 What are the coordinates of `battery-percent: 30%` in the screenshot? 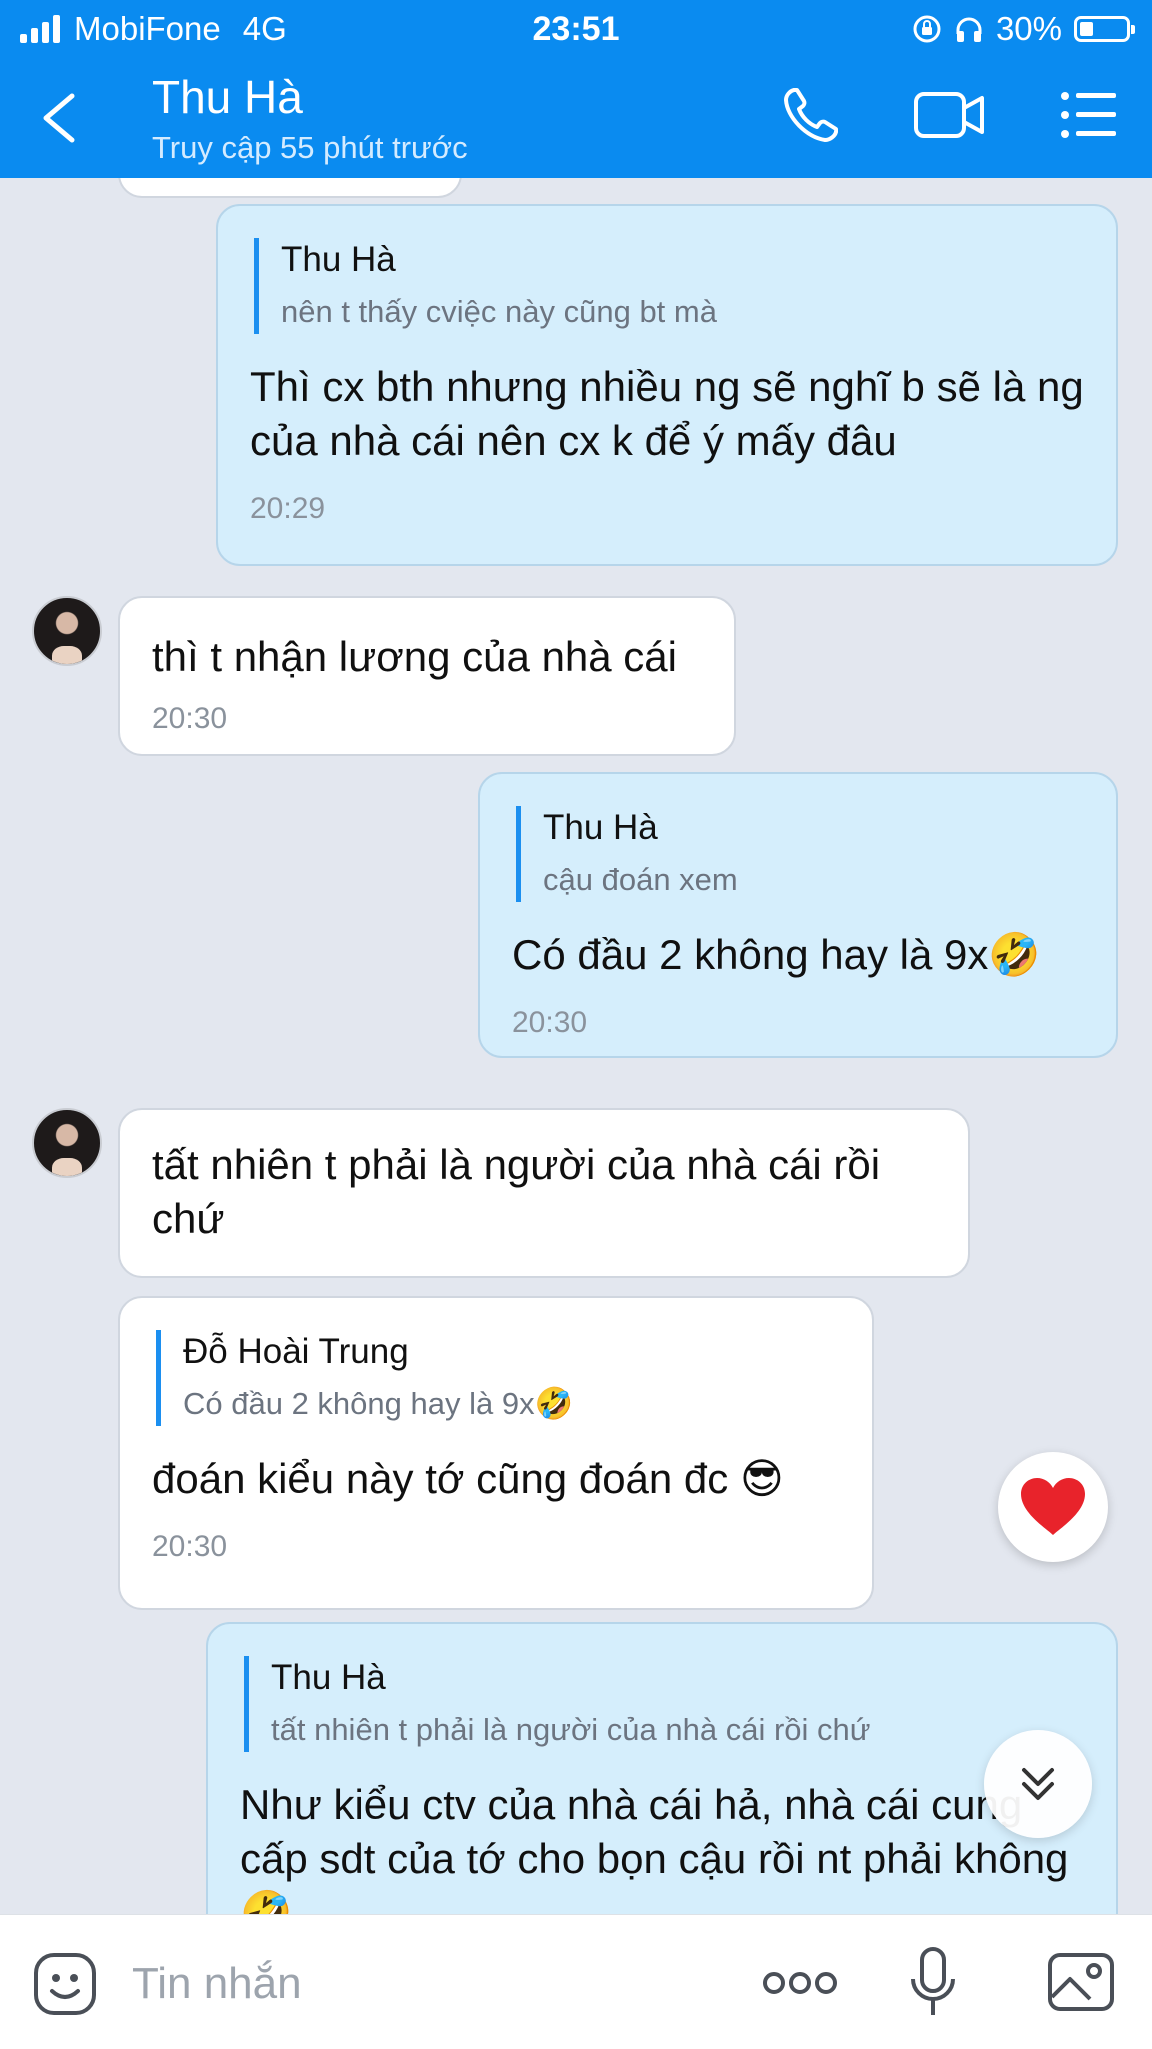 It's located at (1028, 28).